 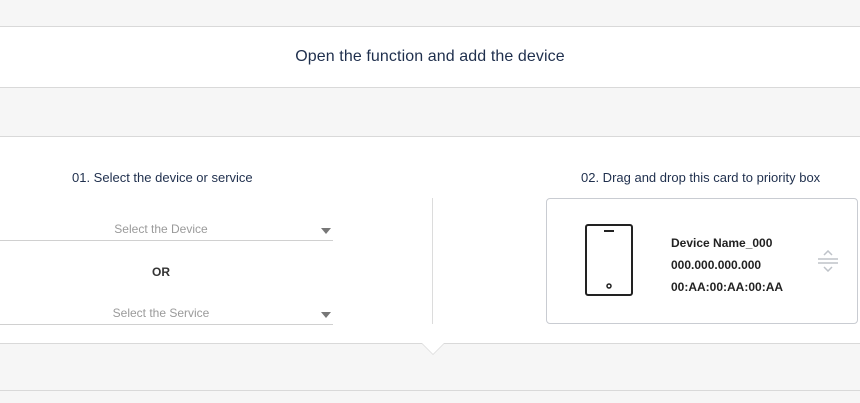 What do you see at coordinates (432, 261) in the screenshot?
I see `column-divider` at bounding box center [432, 261].